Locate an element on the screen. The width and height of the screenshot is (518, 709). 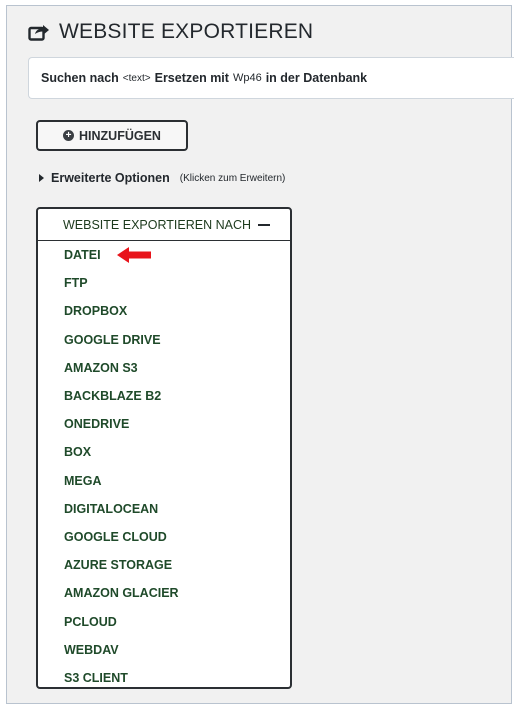
menu-item-label: ONEDRIVE is located at coordinates (97, 424).